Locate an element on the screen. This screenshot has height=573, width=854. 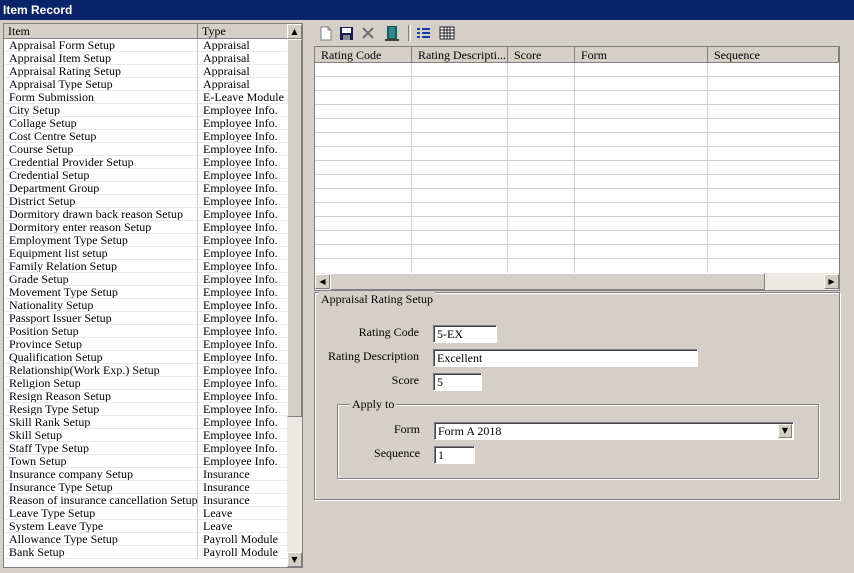
list-item-name: Insurance company Setup is located at coordinates (101, 474).